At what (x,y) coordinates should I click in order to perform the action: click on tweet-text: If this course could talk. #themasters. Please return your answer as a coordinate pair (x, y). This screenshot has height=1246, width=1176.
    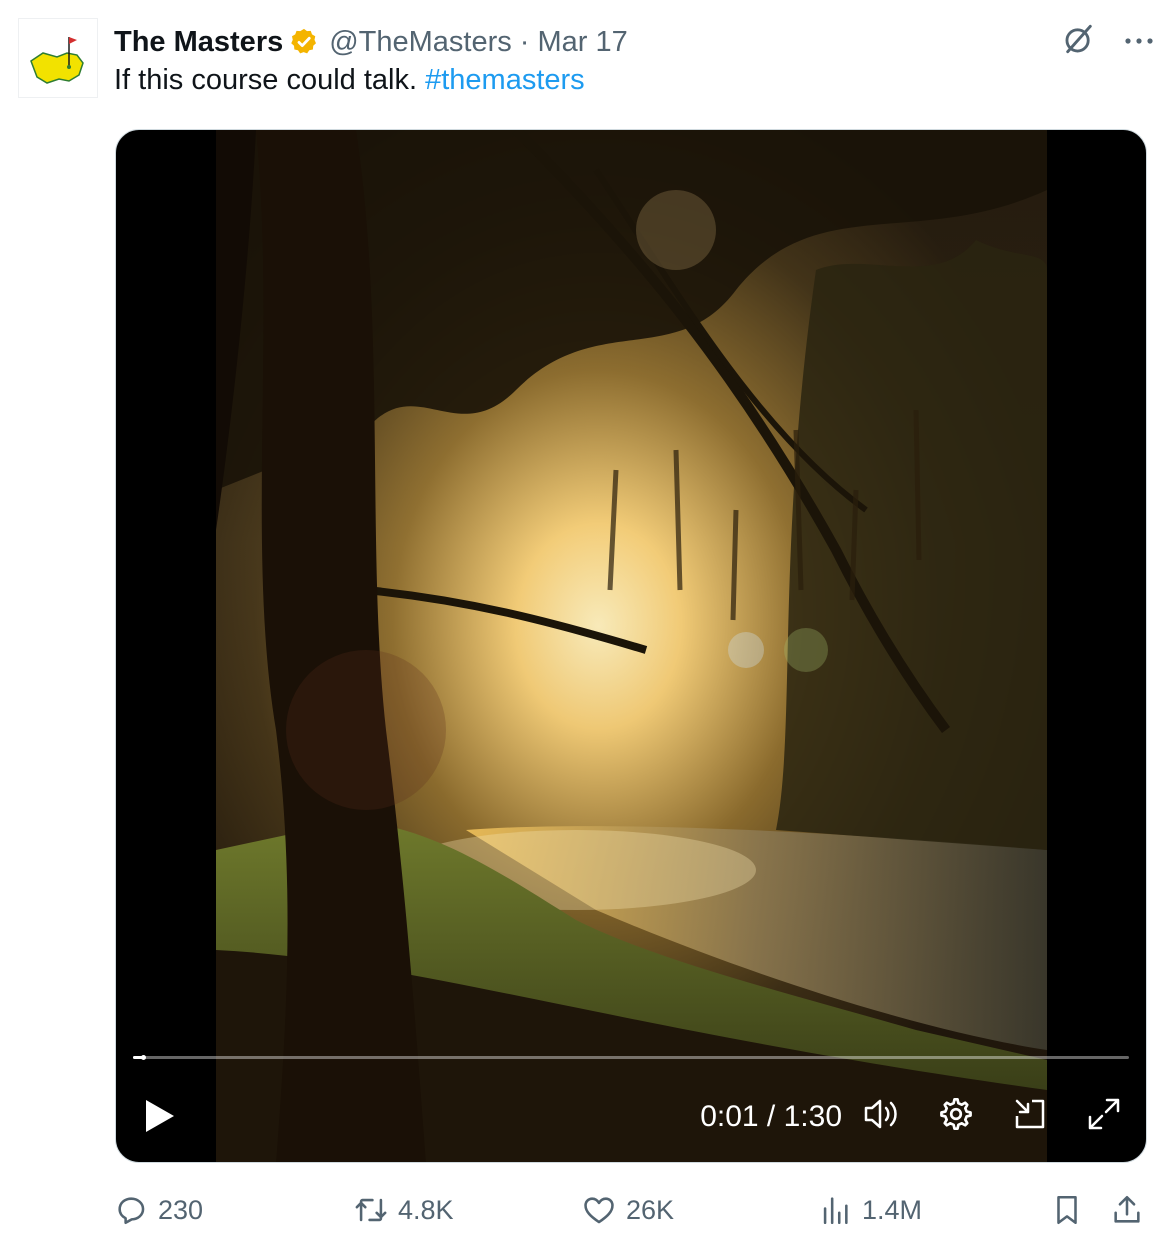
    Looking at the image, I should click on (349, 80).